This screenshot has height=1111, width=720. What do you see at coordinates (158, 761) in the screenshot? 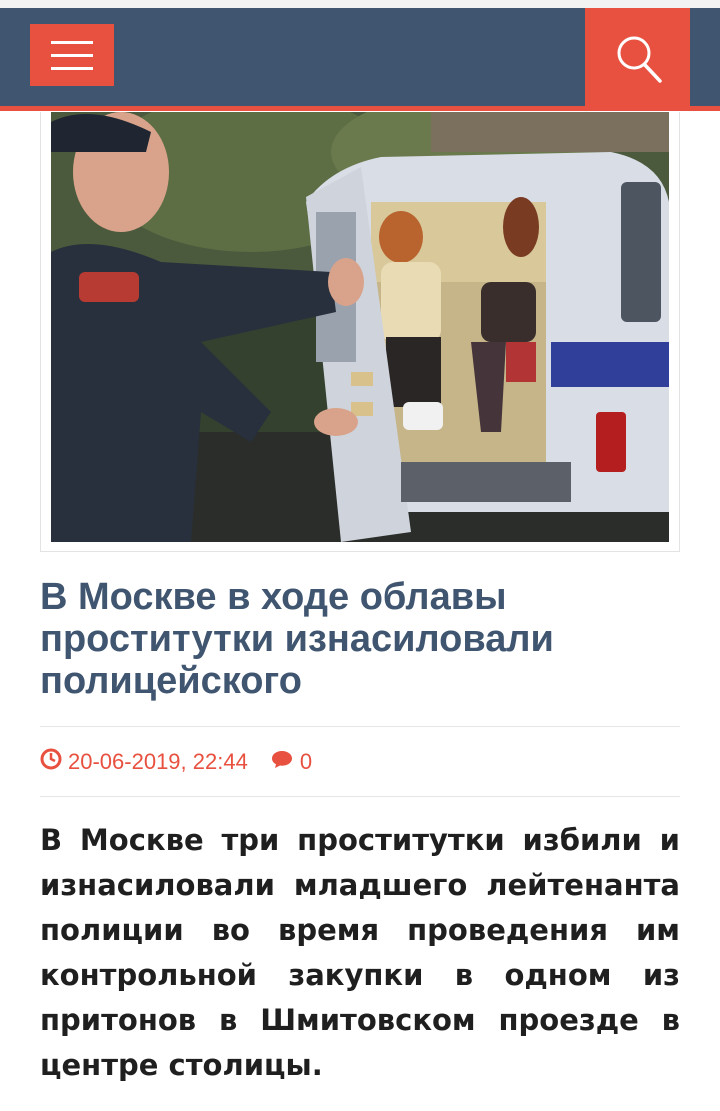
I see `article-date: 20-06-2019, 22:44` at bounding box center [158, 761].